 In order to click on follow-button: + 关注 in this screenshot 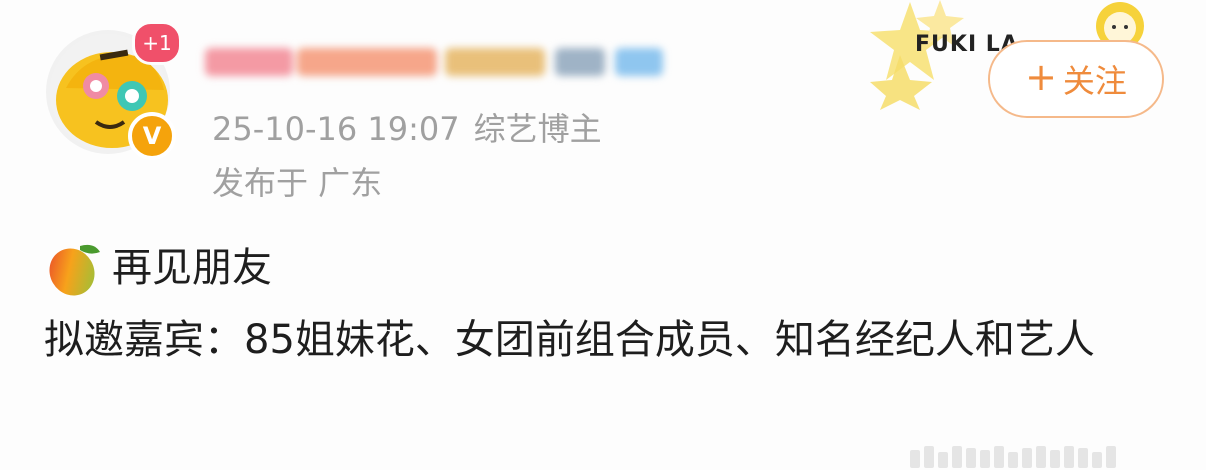, I will do `click(1076, 79)`.